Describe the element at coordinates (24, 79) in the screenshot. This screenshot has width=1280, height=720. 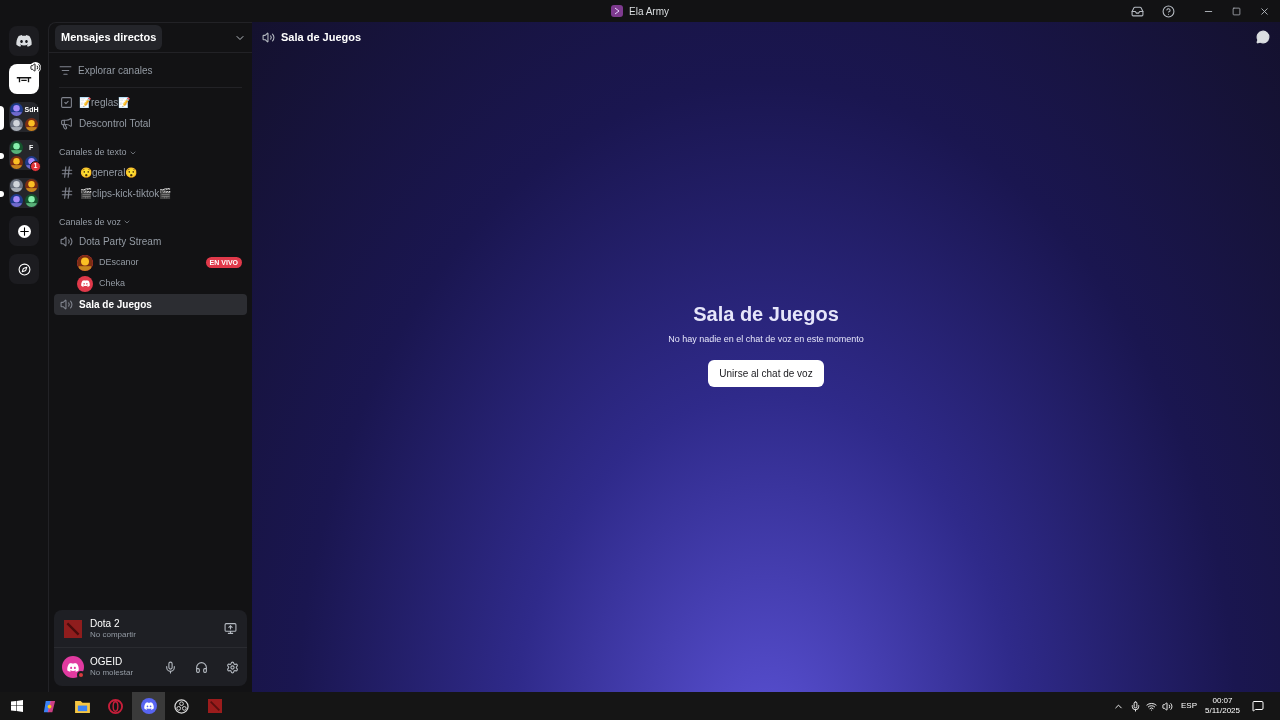
I see `server-icon` at that location.